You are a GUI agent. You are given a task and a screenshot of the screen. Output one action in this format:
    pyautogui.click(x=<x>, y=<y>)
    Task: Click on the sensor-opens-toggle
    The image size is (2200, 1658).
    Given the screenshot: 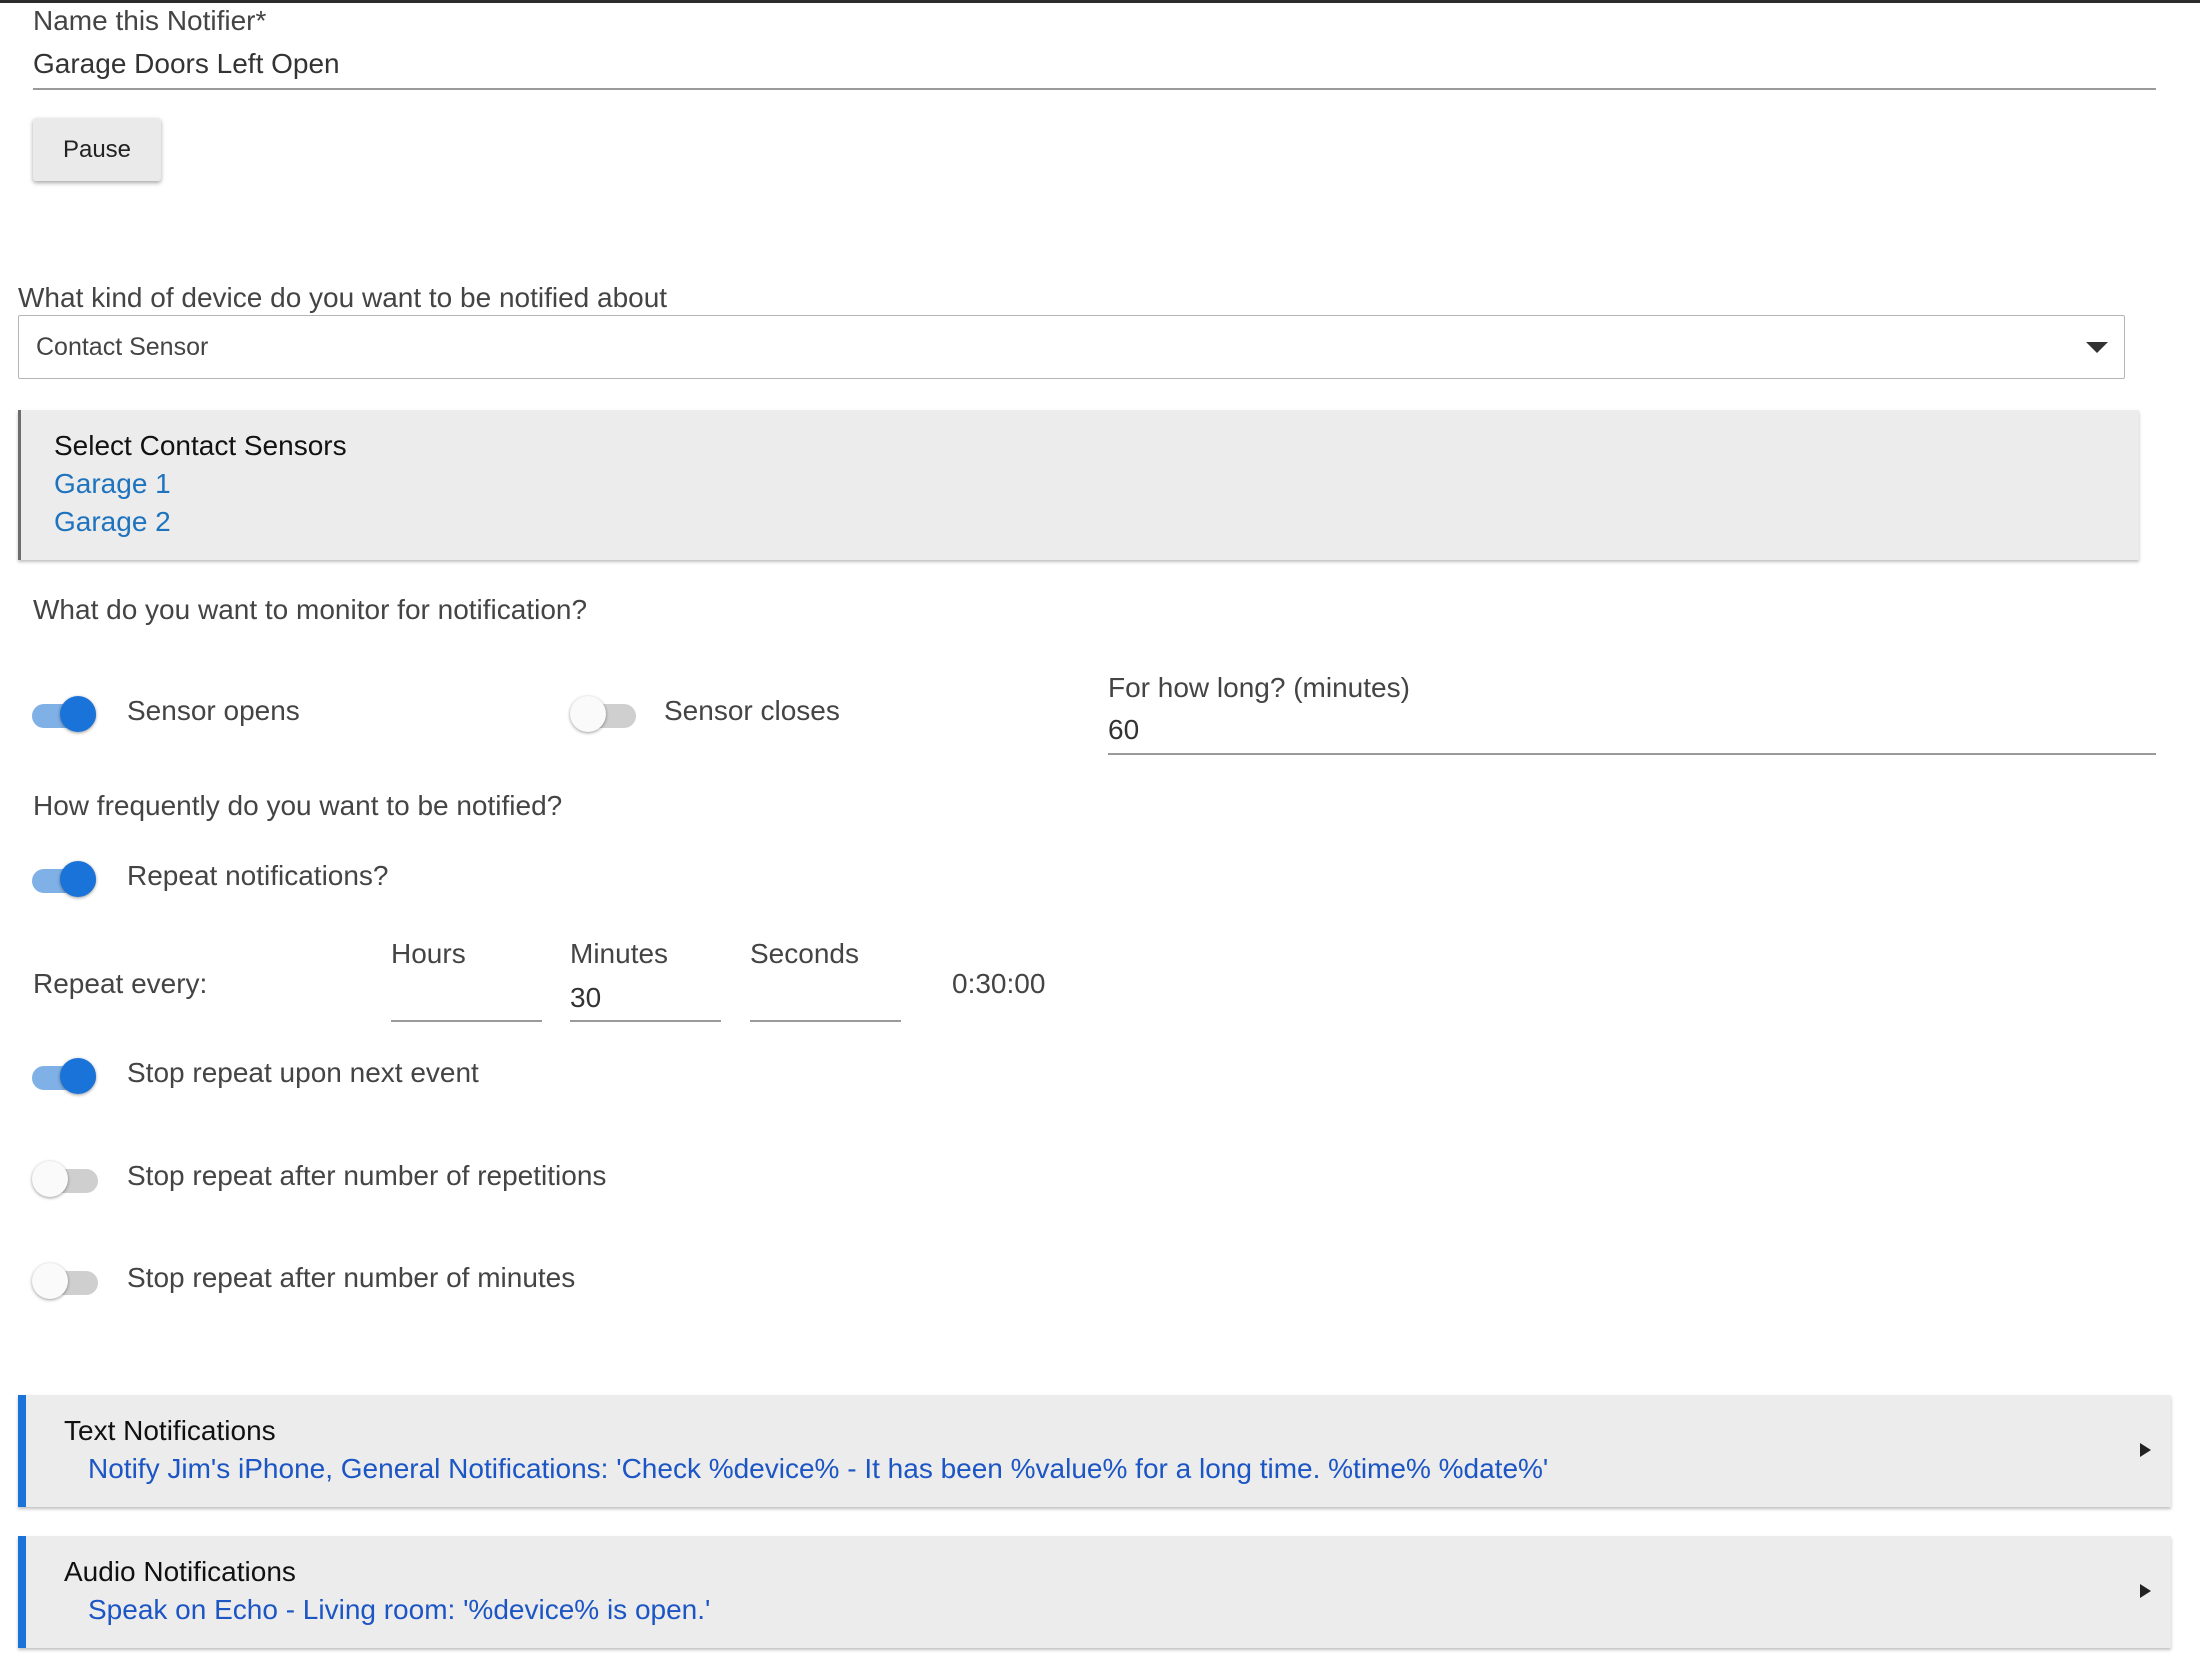 What is the action you would take?
    pyautogui.click(x=65, y=712)
    